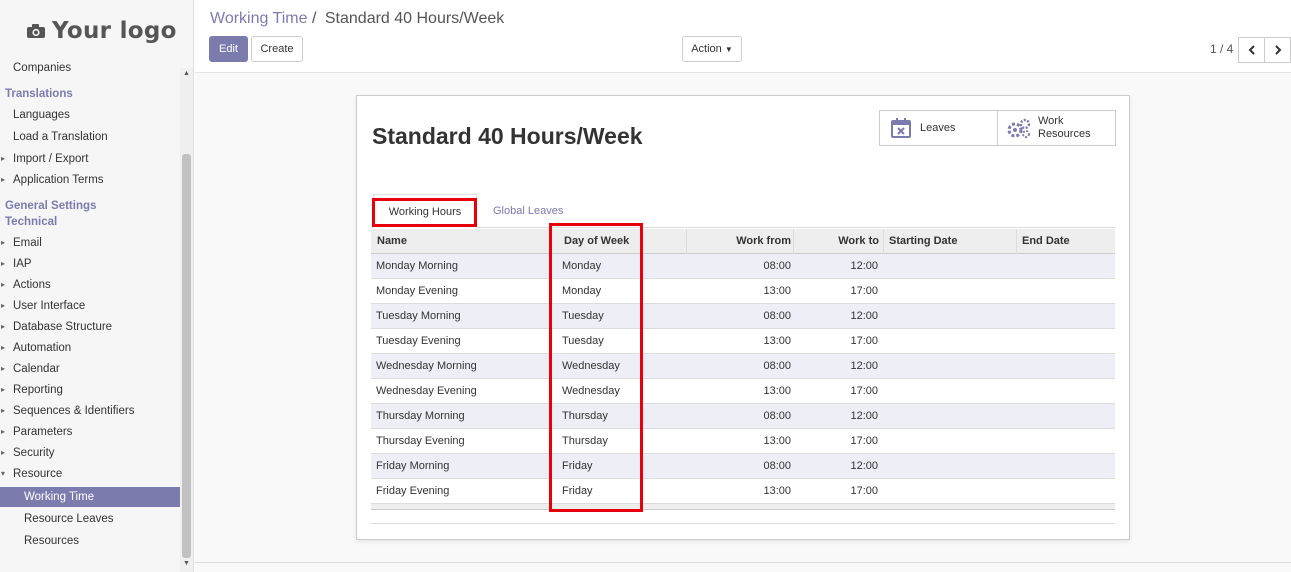 This screenshot has height=572, width=1291. I want to click on breadcrumb: Working Time / Standard 40 Hours/Week, so click(357, 19).